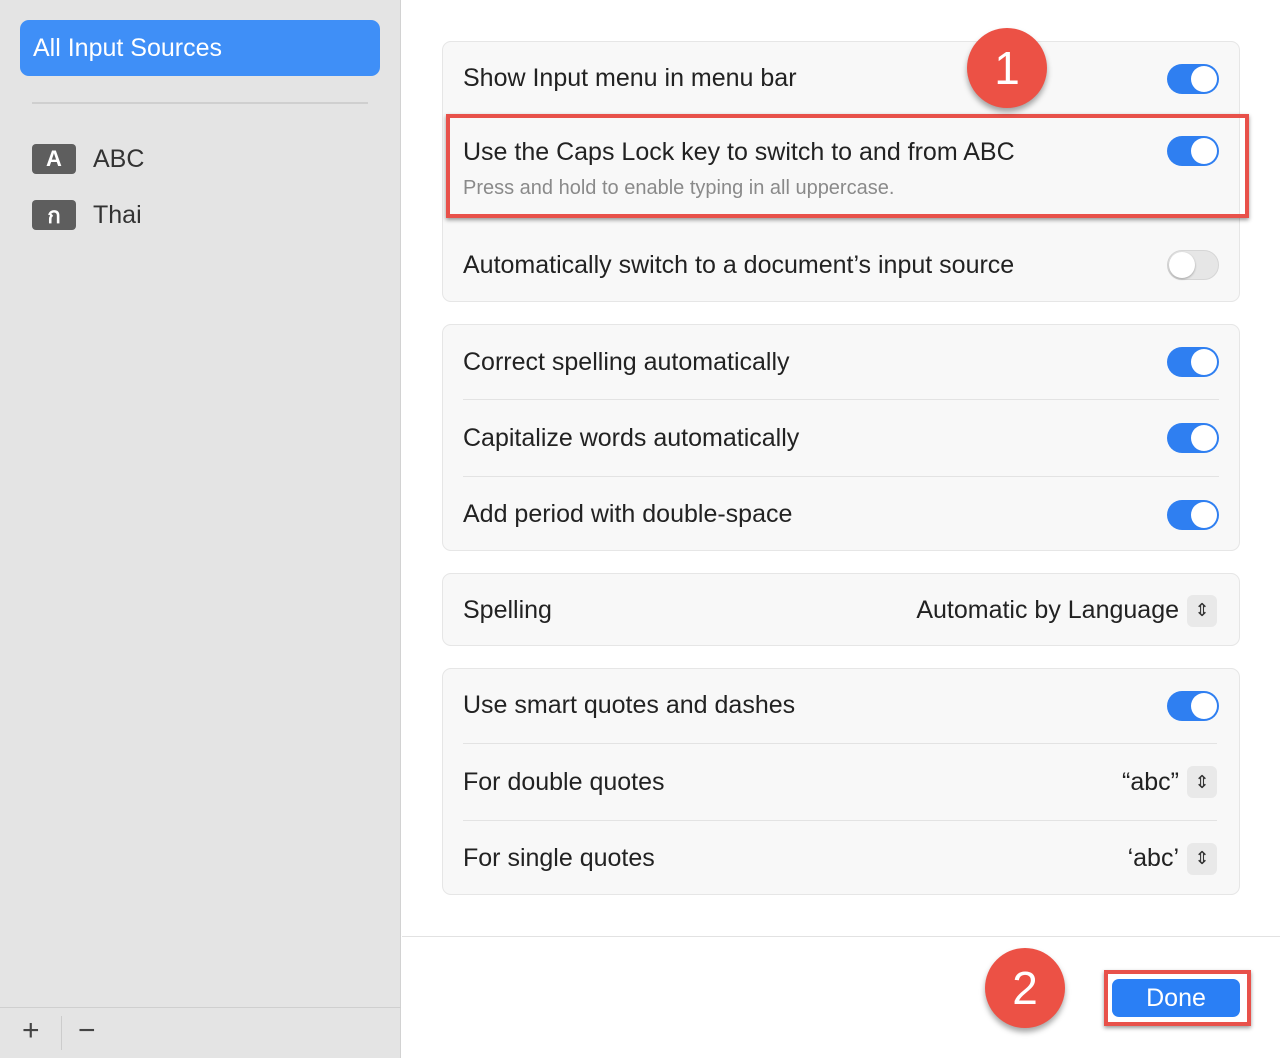  I want to click on row-label: For double quotes, so click(564, 781).